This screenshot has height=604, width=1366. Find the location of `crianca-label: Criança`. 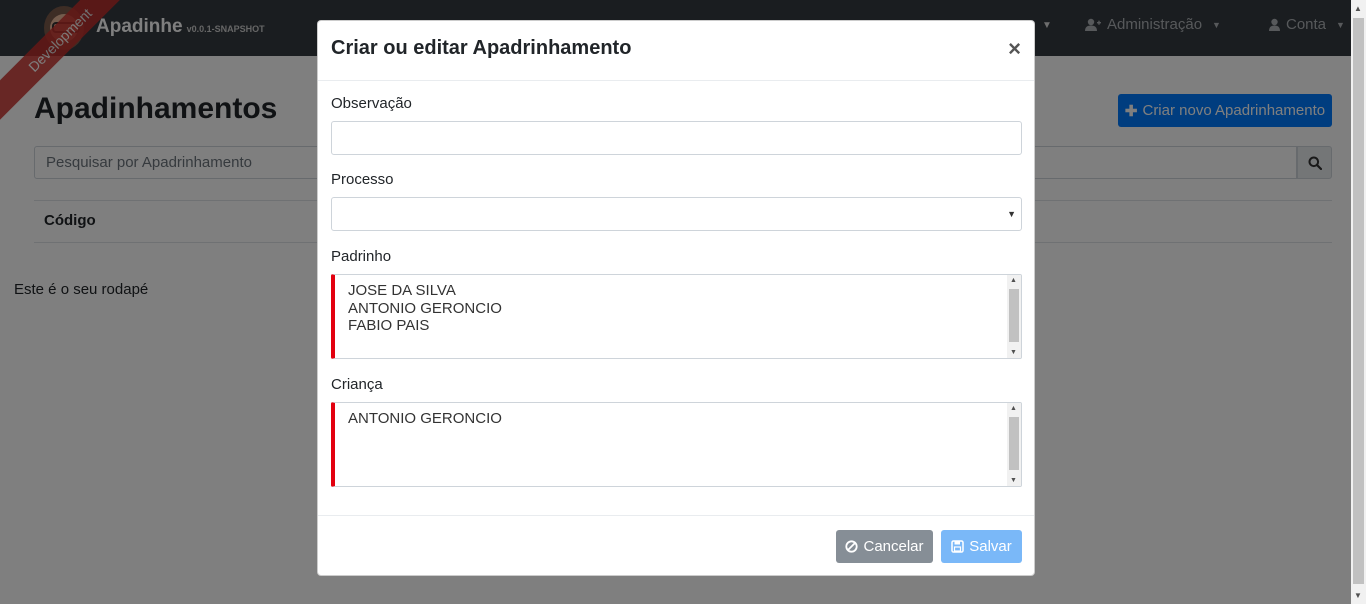

crianca-label: Criança is located at coordinates (357, 384).